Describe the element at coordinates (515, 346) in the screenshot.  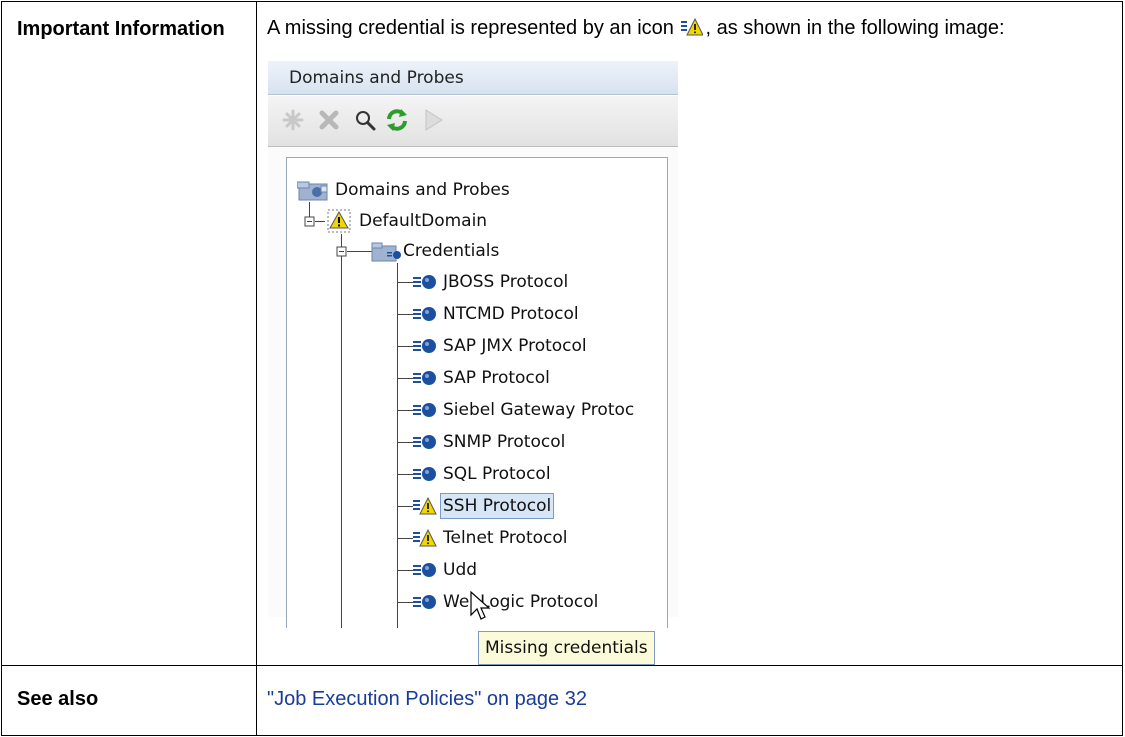
I see `protocol-label: SAP JMX Protocol` at that location.